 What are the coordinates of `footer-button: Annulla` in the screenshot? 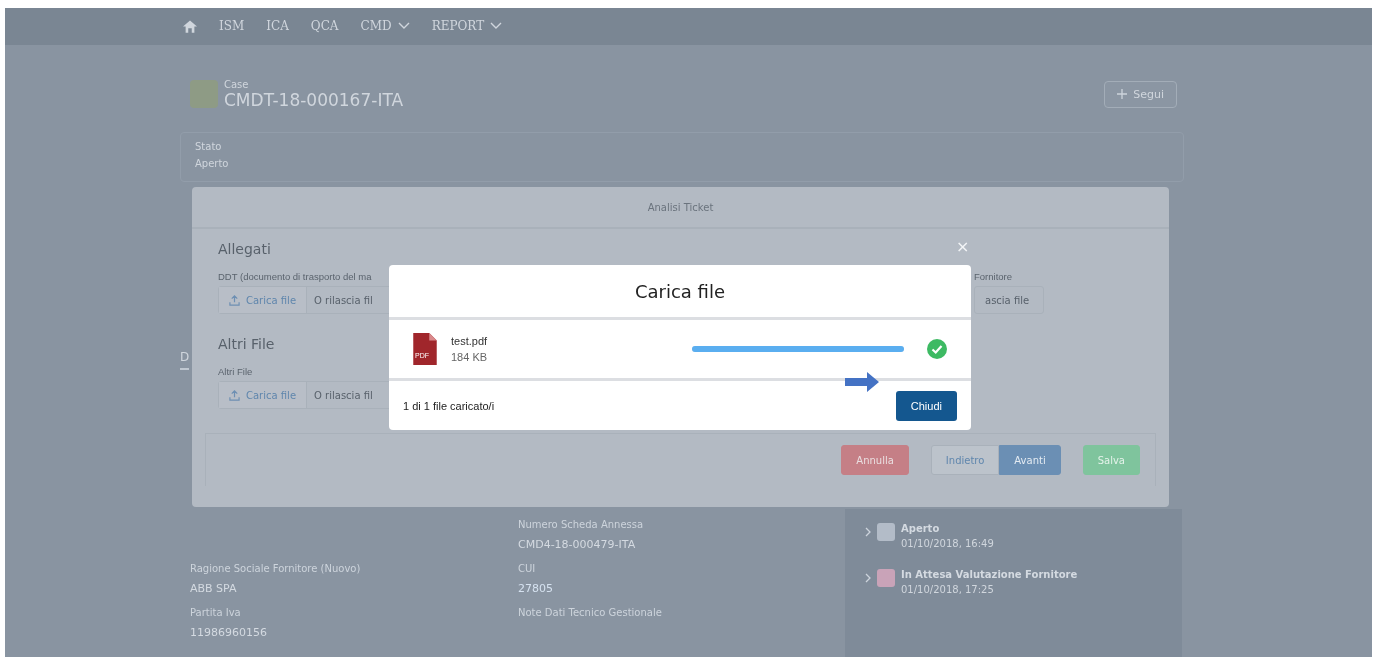 It's located at (875, 460).